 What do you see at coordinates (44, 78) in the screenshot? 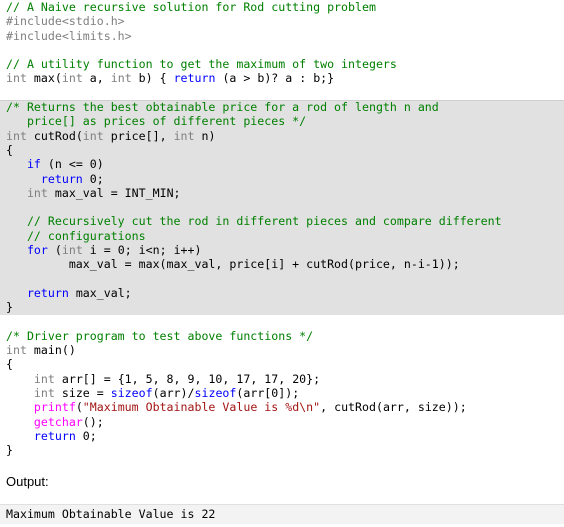
I see `code-token-plain: max(` at bounding box center [44, 78].